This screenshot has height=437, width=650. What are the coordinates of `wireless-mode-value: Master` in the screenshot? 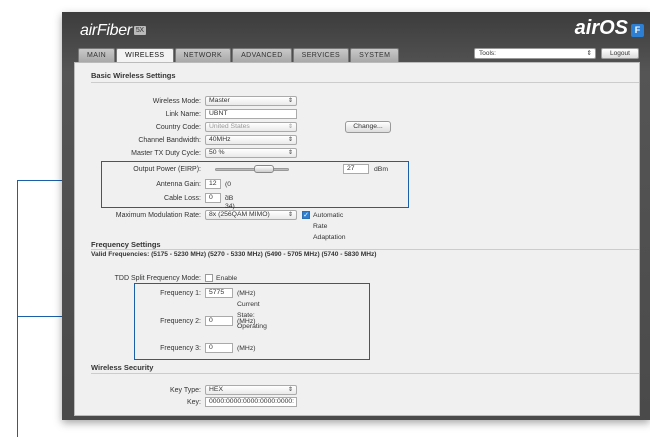 It's located at (219, 100).